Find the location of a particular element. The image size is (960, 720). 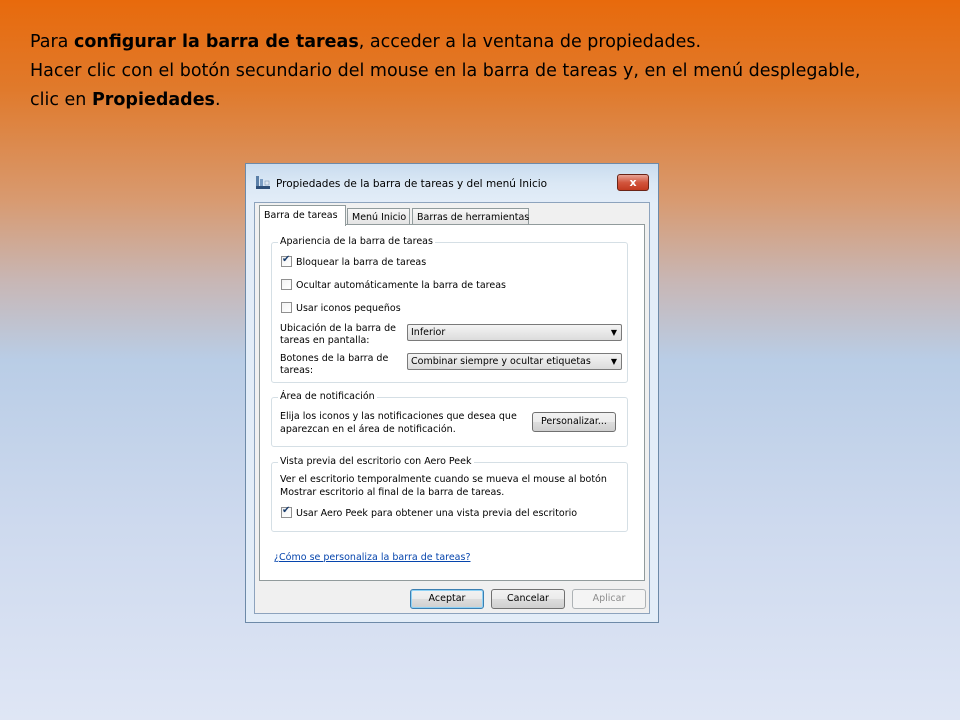

notification-group-title: Área de notificación is located at coordinates (327, 396).